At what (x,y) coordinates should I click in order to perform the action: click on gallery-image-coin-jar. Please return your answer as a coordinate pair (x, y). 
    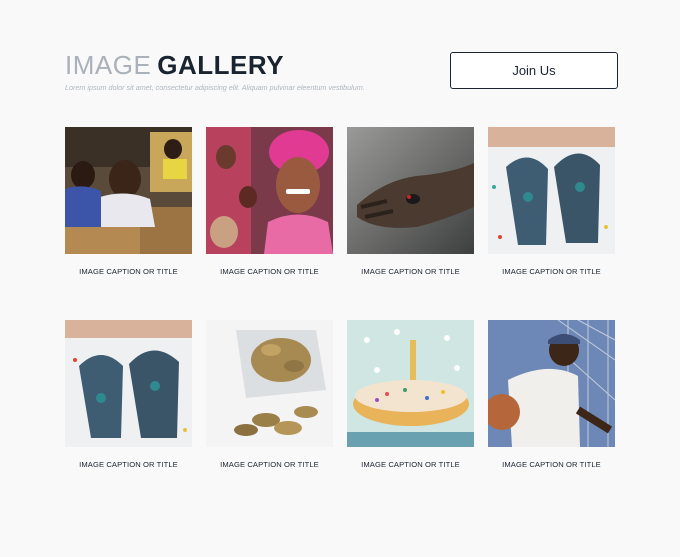
    Looking at the image, I should click on (269, 383).